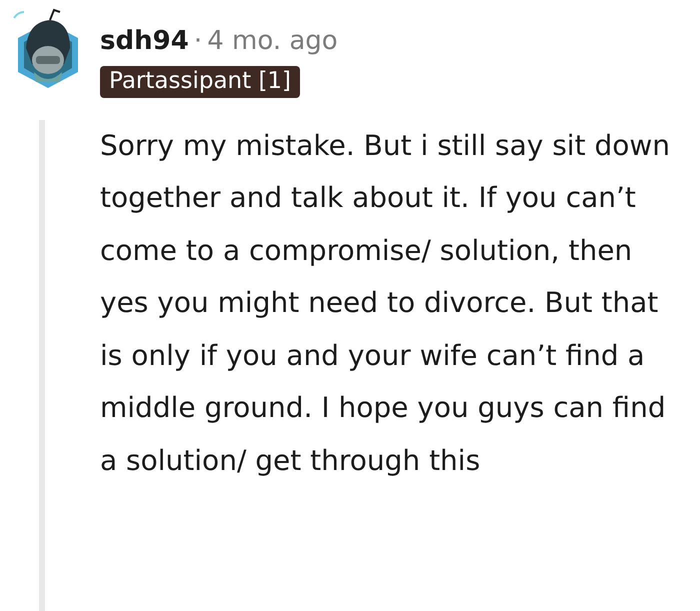 This screenshot has width=700, height=611. Describe the element at coordinates (144, 41) in the screenshot. I see `username: sdh94` at that location.